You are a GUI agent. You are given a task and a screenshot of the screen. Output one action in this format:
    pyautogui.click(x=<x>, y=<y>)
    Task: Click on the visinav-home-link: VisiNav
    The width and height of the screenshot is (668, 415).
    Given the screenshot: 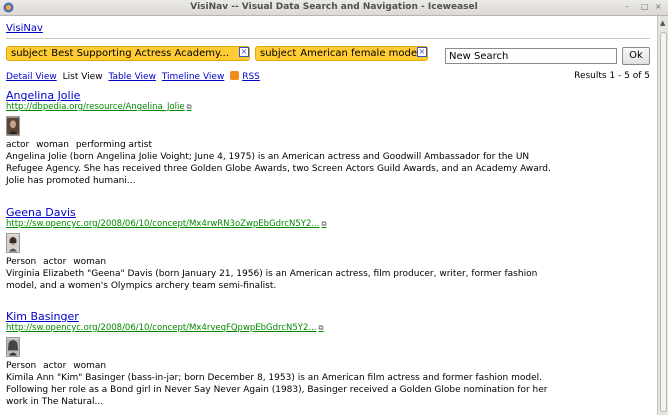 What is the action you would take?
    pyautogui.click(x=24, y=28)
    